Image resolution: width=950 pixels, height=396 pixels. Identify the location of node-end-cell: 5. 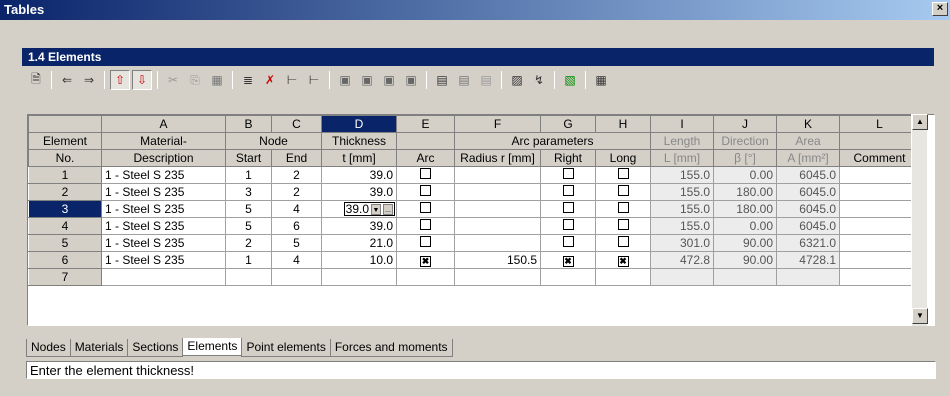
(296, 243).